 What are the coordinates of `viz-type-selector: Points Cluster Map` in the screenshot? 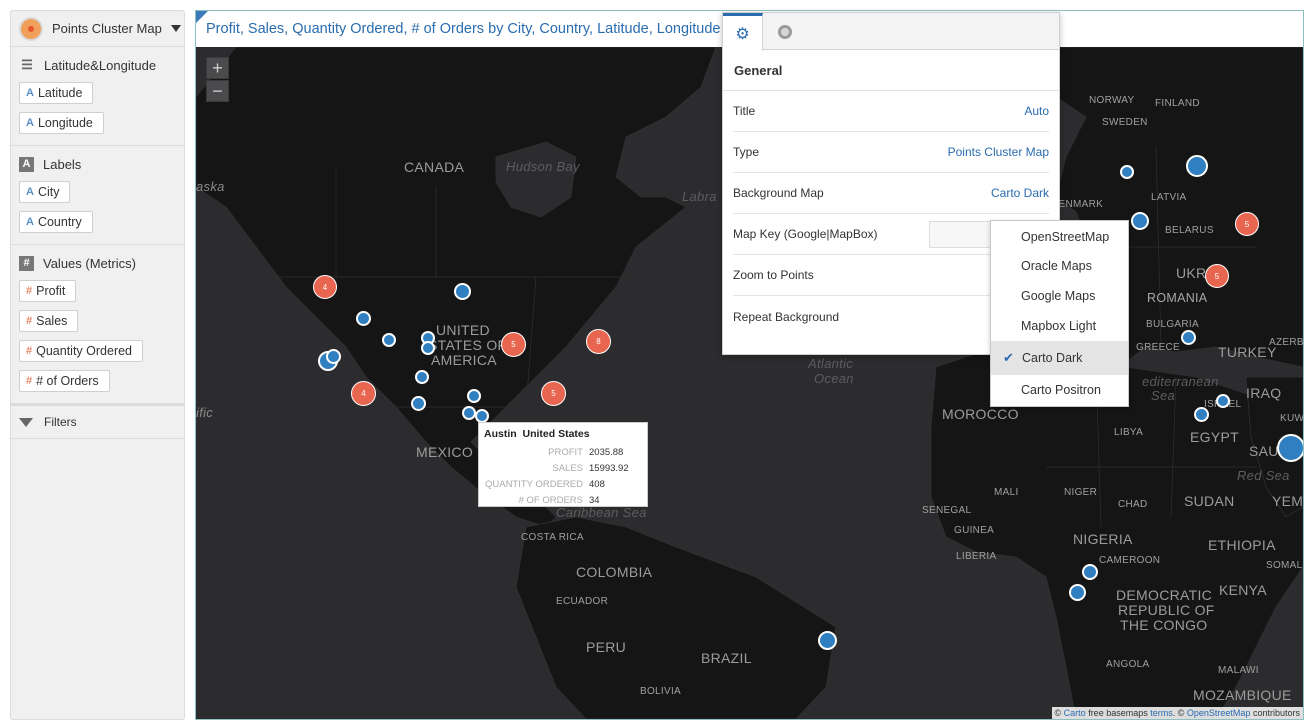 It's located at (97, 29).